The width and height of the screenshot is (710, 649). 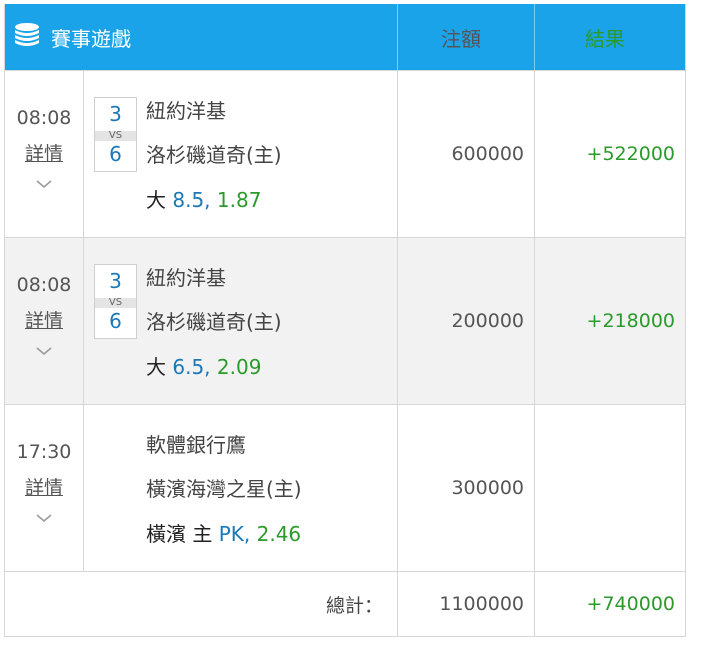 I want to click on header-result: 結果, so click(x=605, y=38).